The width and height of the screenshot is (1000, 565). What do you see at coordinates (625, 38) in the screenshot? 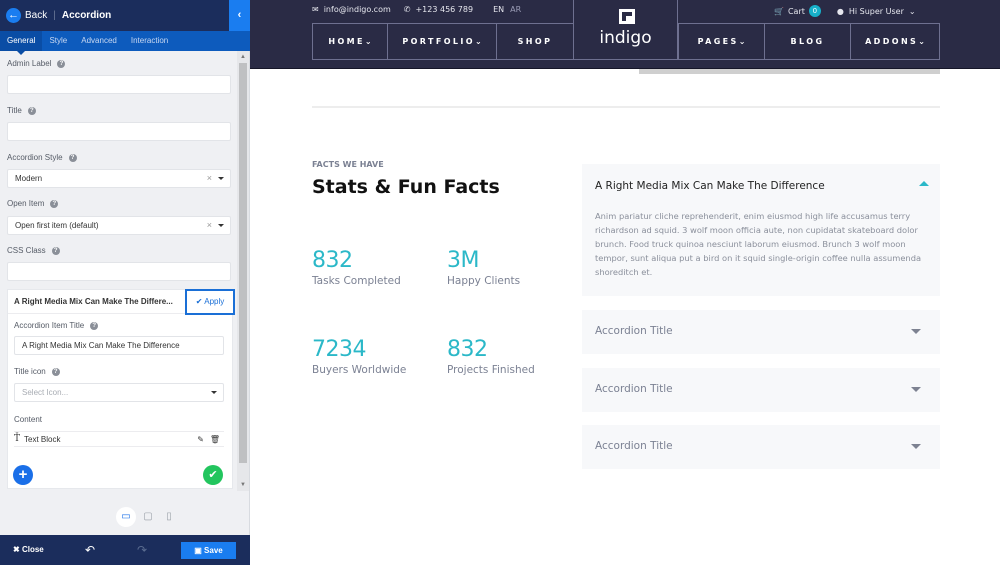
I see `logo-text: indigo` at bounding box center [625, 38].